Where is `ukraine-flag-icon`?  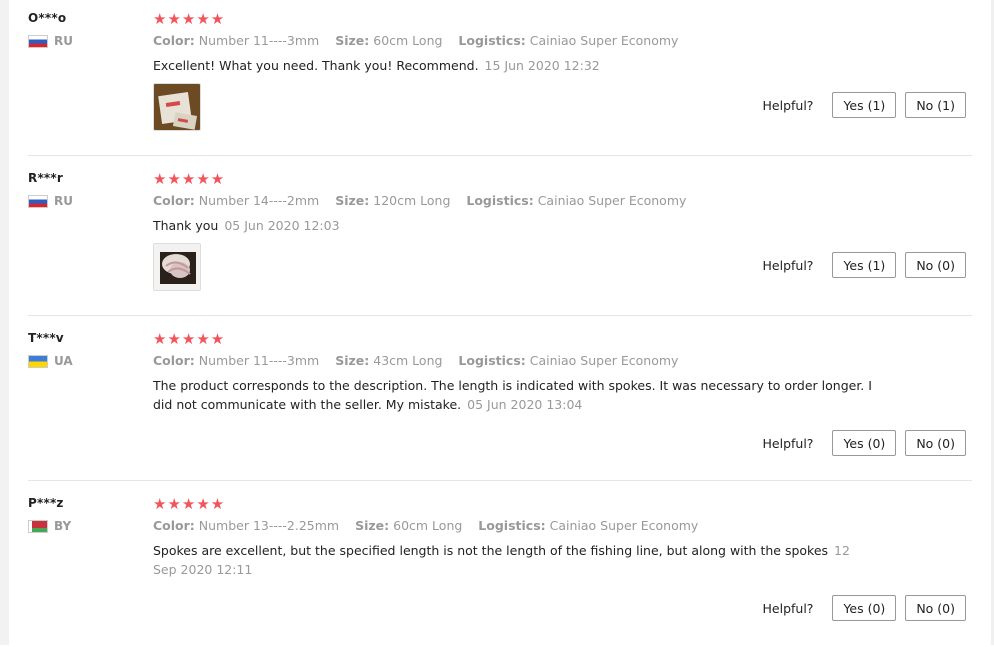
ukraine-flag-icon is located at coordinates (38, 361).